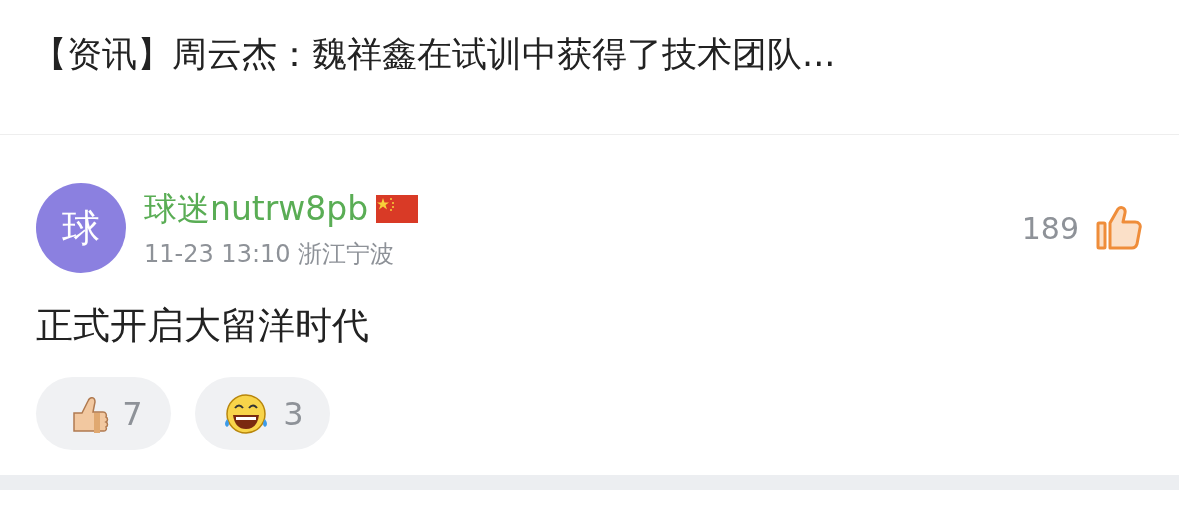 The height and width of the screenshot is (525, 1179). Describe the element at coordinates (256, 209) in the screenshot. I see `username: 球迷nutrw8pb` at that location.